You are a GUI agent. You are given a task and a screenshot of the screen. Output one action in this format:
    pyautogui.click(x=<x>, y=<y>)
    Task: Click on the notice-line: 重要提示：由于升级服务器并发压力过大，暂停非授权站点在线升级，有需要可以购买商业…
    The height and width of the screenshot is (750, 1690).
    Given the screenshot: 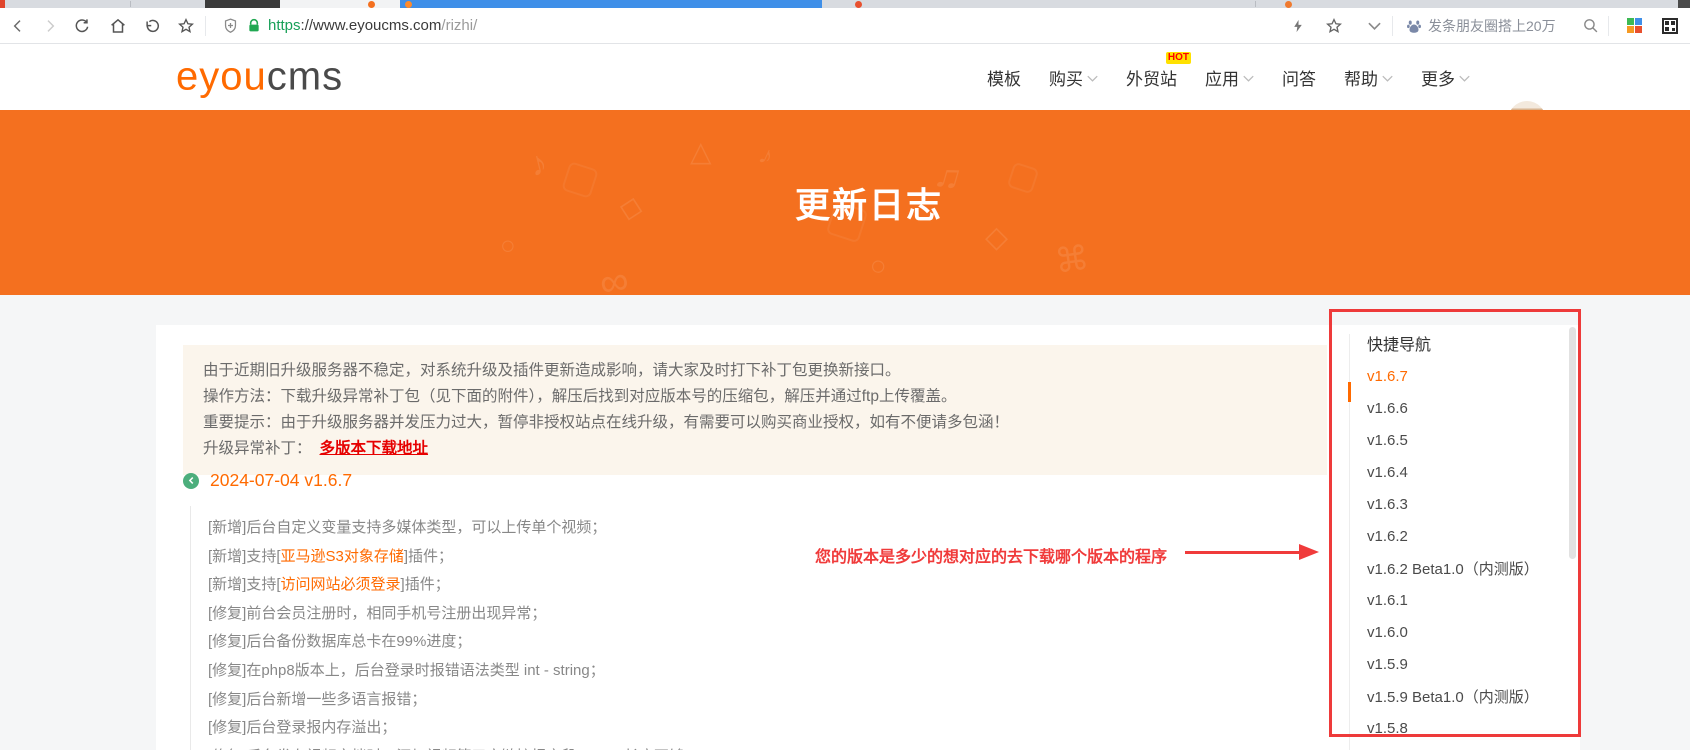 What is the action you would take?
    pyautogui.click(x=606, y=422)
    